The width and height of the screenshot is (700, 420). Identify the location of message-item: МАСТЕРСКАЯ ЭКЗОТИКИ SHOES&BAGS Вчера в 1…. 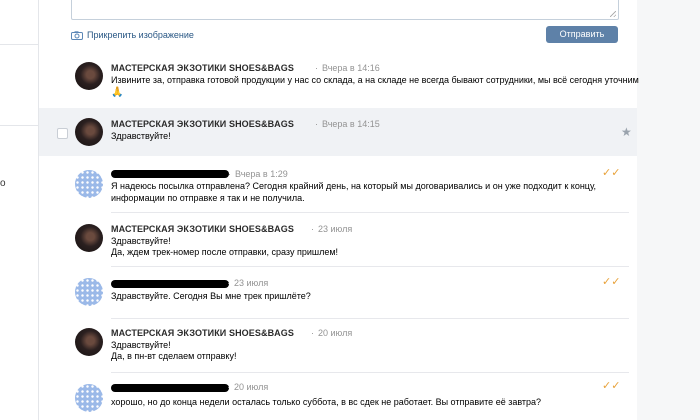
(339, 81).